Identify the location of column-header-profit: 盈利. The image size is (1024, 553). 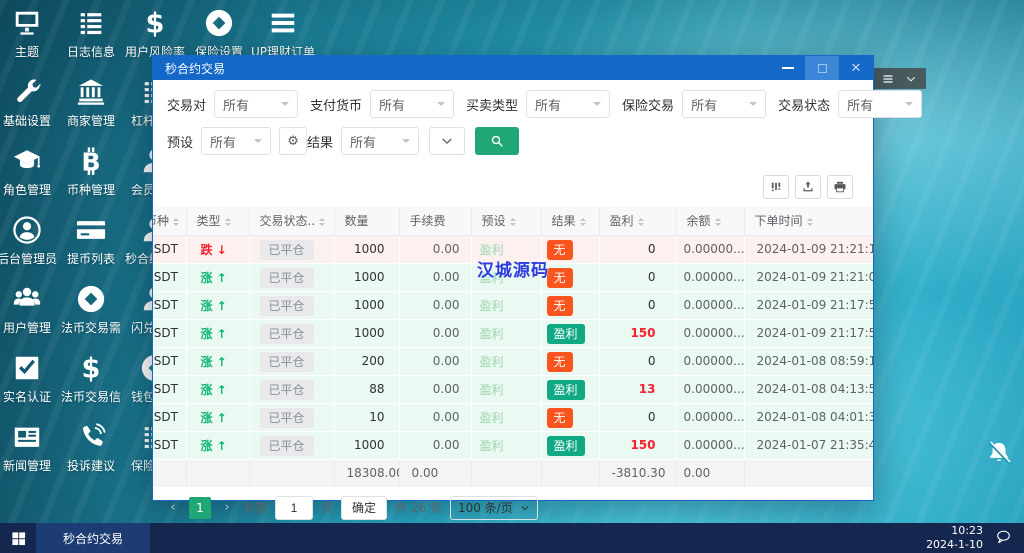
(638, 221).